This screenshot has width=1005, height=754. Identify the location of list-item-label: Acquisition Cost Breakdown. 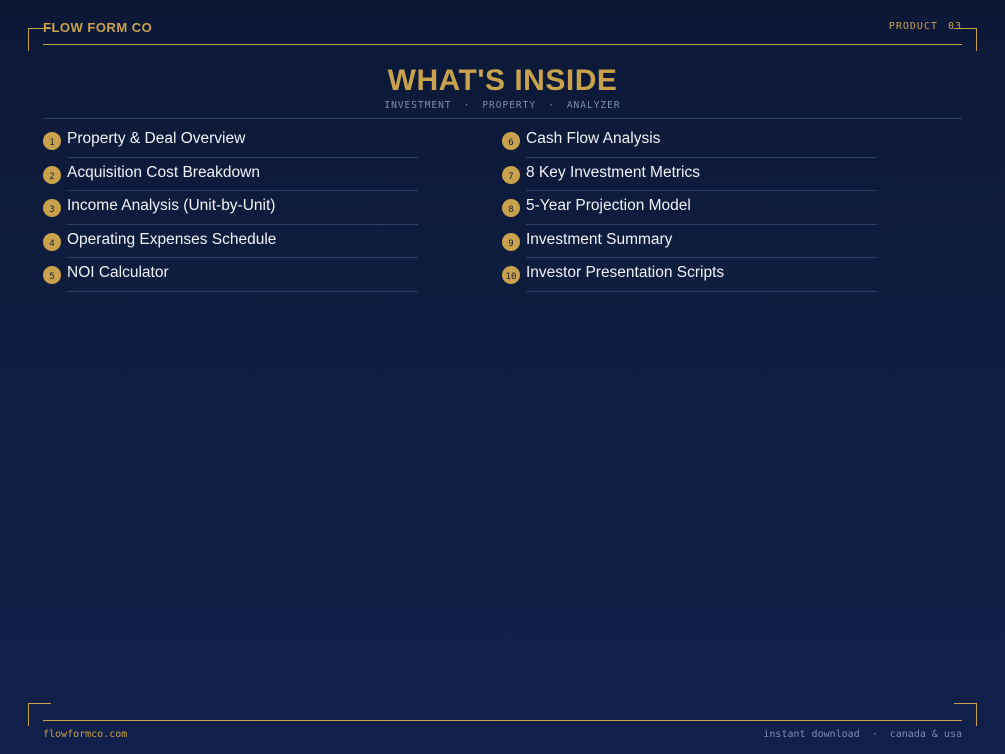
(163, 172).